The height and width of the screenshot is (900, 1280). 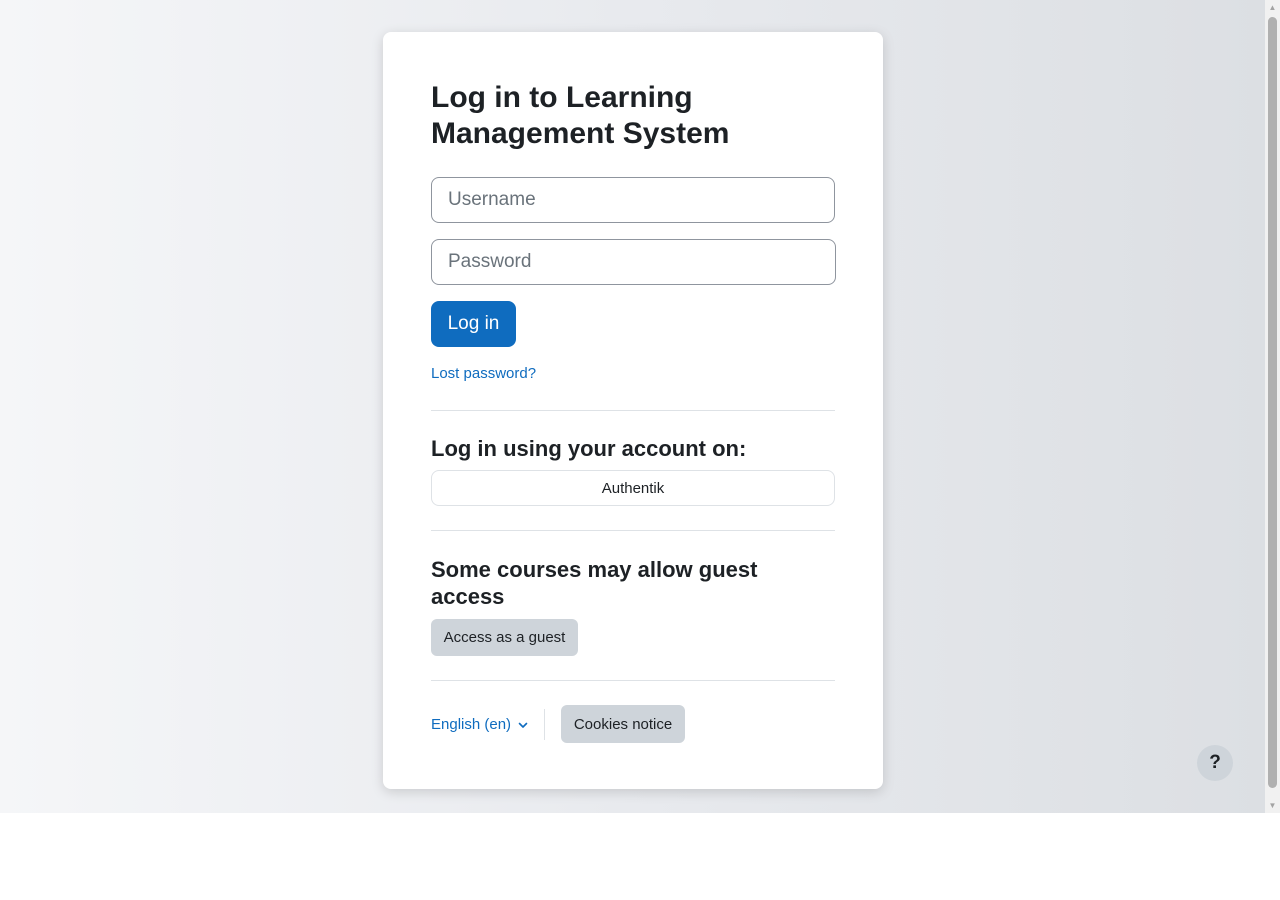 What do you see at coordinates (633, 488) in the screenshot?
I see `authentik-login-button: Authentik` at bounding box center [633, 488].